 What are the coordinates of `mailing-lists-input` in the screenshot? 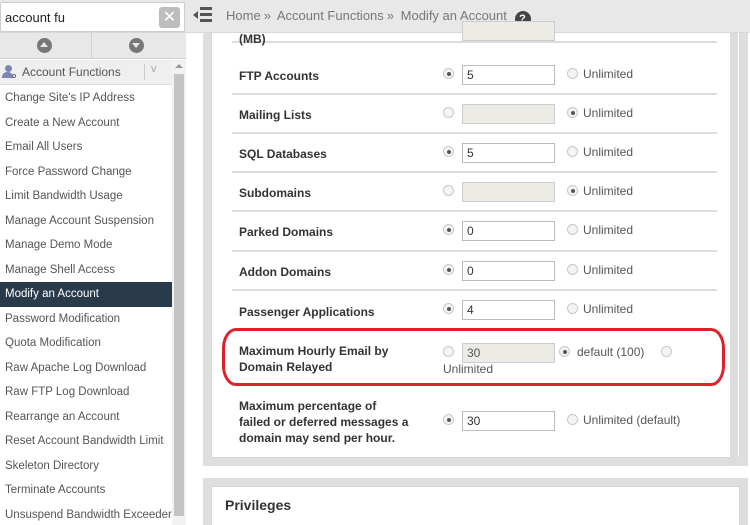 It's located at (508, 114).